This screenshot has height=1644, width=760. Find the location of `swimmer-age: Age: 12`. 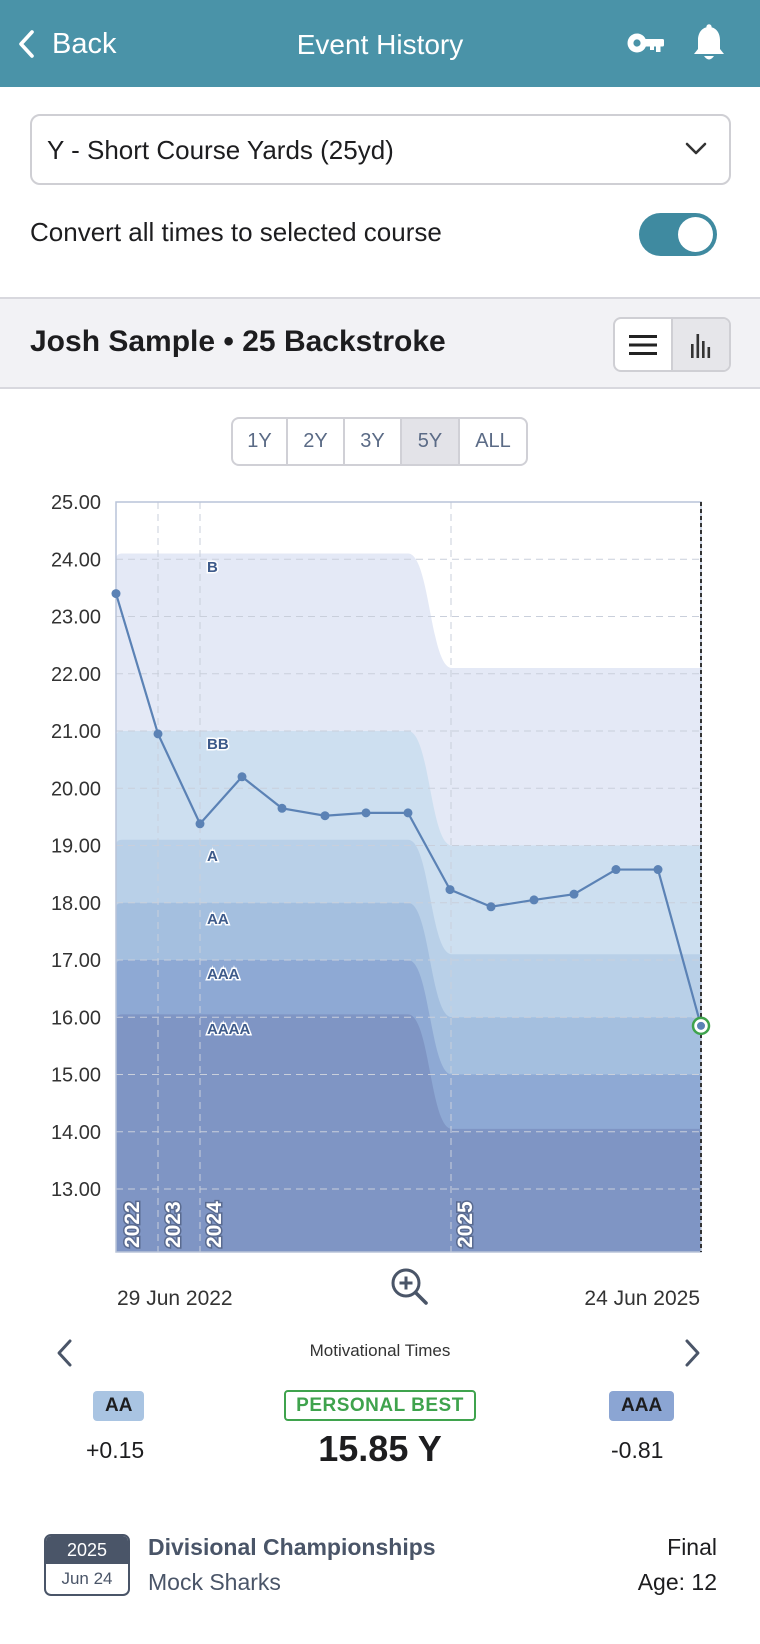

swimmer-age: Age: 12 is located at coordinates (677, 1582).